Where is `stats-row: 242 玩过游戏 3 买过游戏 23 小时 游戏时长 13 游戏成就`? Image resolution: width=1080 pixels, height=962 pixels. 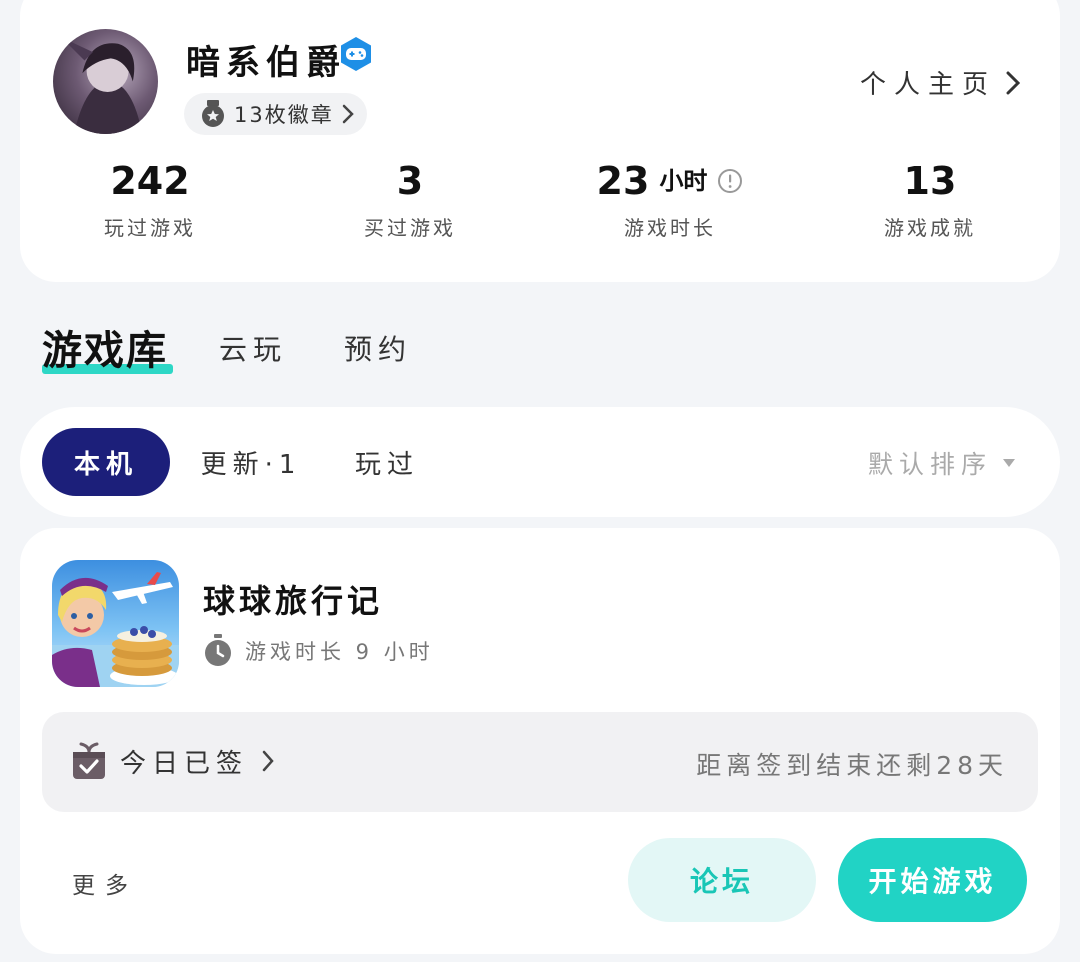 stats-row: 242 玩过游戏 3 买过游戏 23 小时 游戏时长 13 游戏成就 is located at coordinates (540, 203).